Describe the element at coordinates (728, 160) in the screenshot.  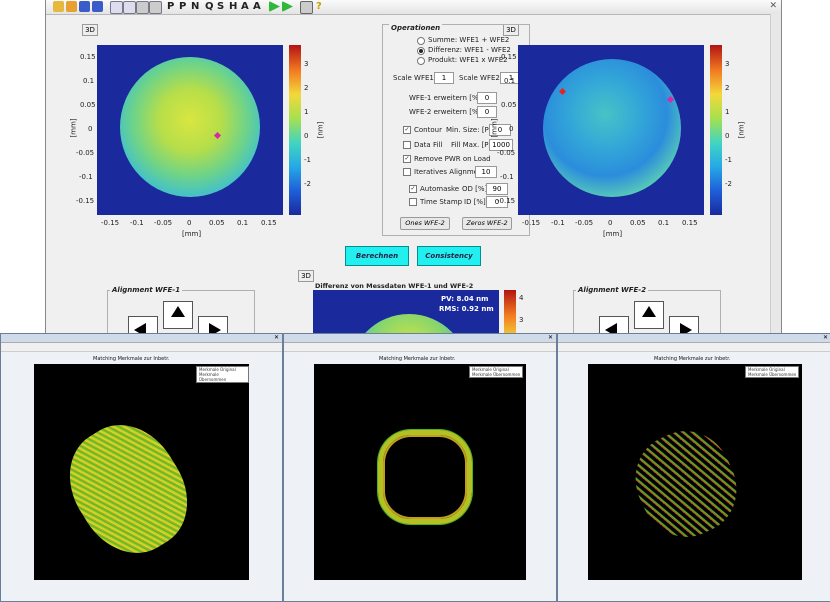
I see `wfe2-cbar-tick: -1` at that location.